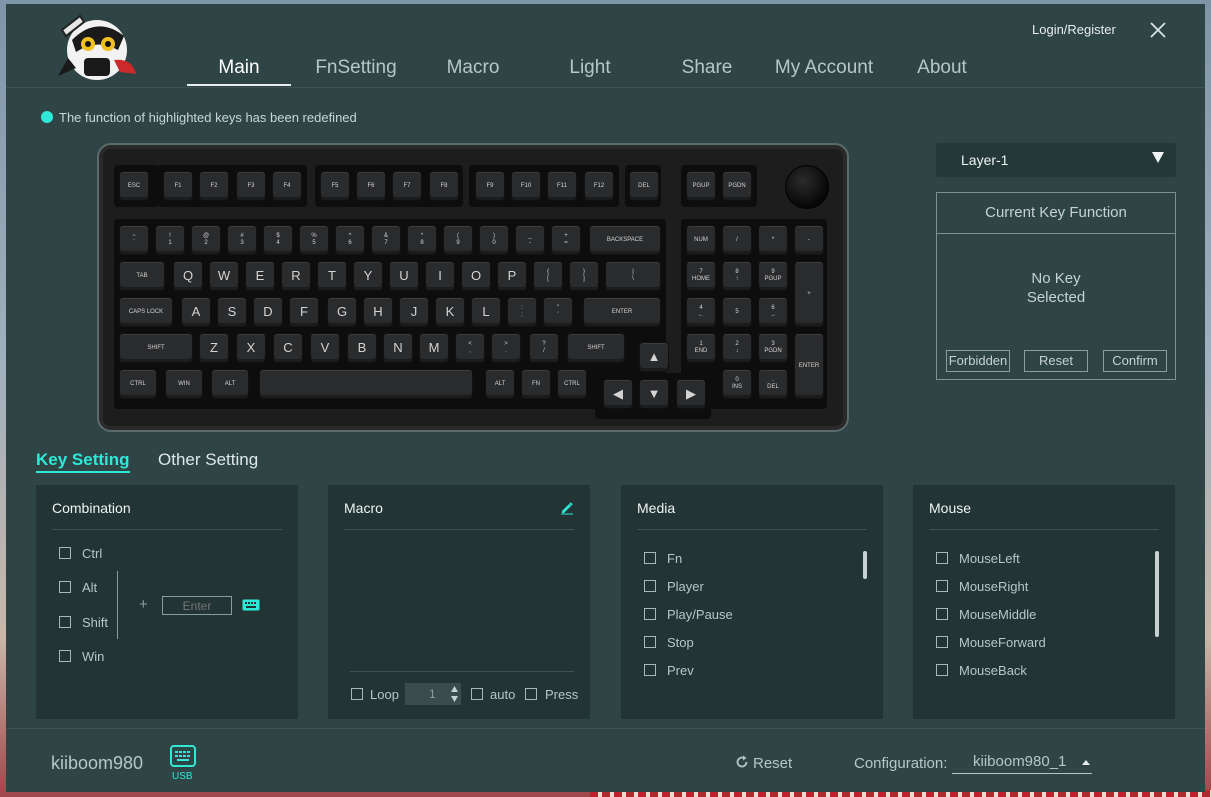 The image size is (1211, 797). What do you see at coordinates (599, 186) in the screenshot?
I see `key-f12: F12` at bounding box center [599, 186].